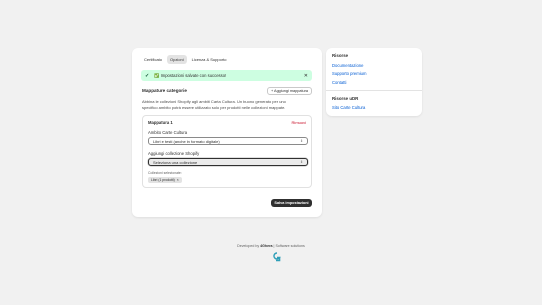 The width and height of the screenshot is (542, 305). What do you see at coordinates (348, 107) in the screenshot?
I see `link-sito-carte-cultura: Sito Carte Cultura` at bounding box center [348, 107].